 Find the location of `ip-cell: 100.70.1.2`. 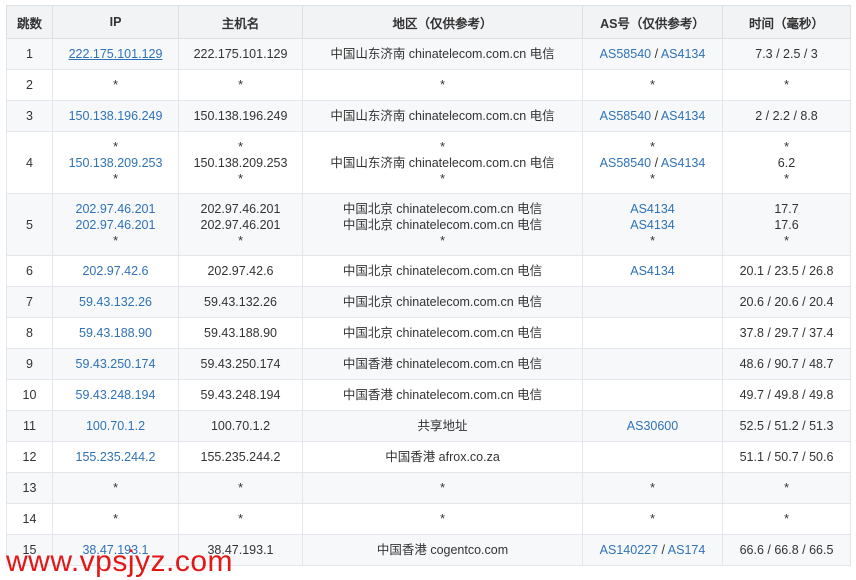

ip-cell: 100.70.1.2 is located at coordinates (115, 426).